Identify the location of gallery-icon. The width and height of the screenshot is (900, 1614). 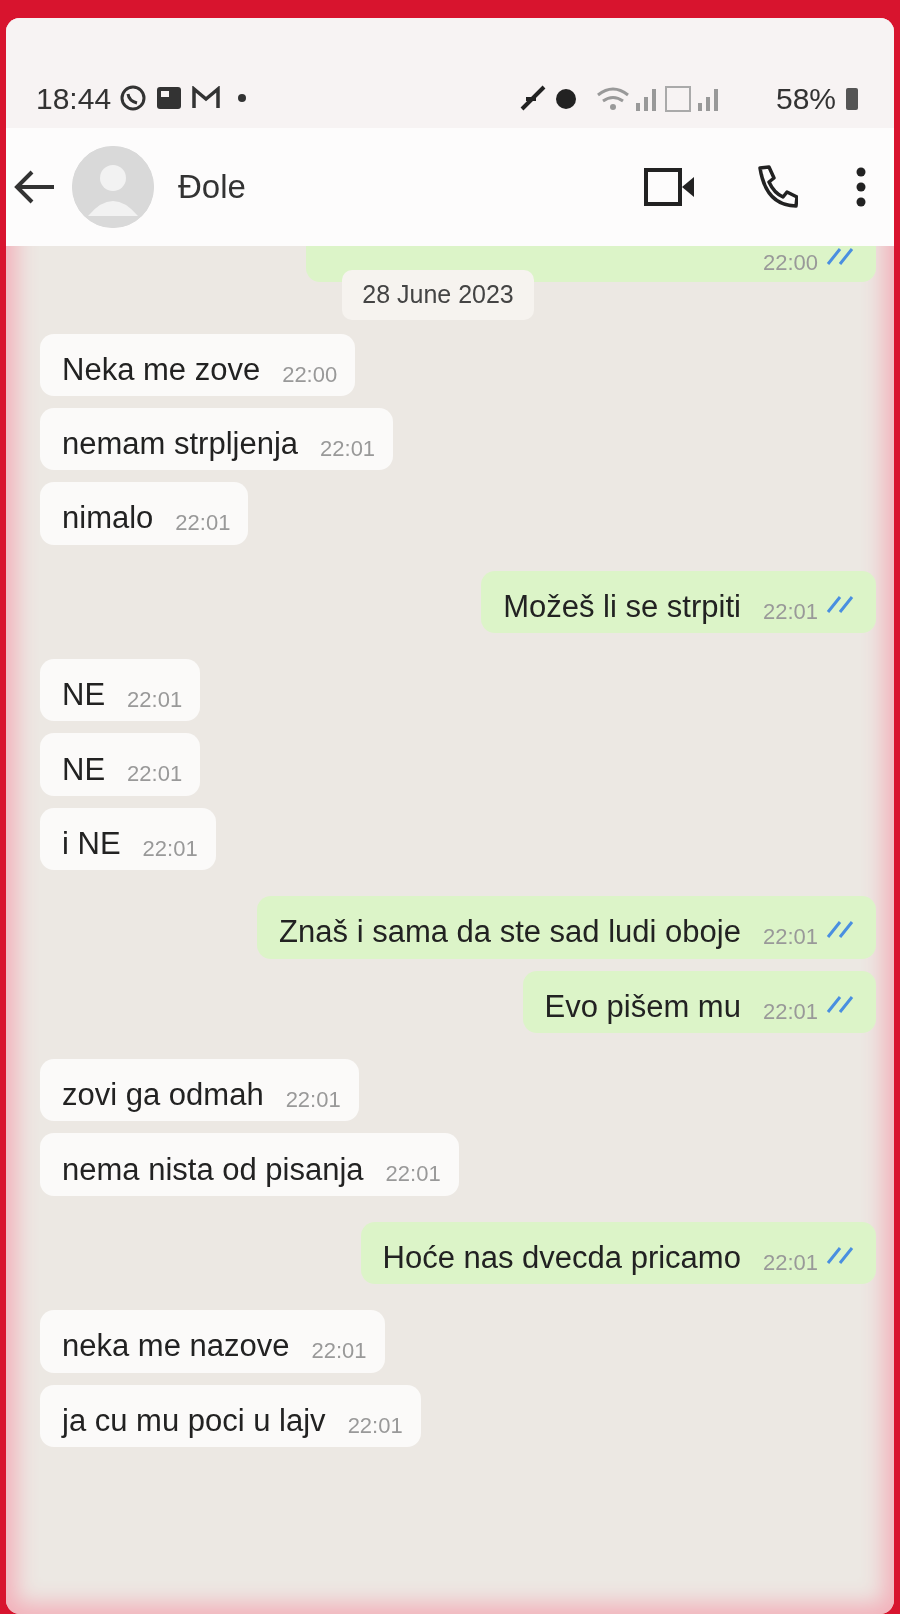
(169, 98).